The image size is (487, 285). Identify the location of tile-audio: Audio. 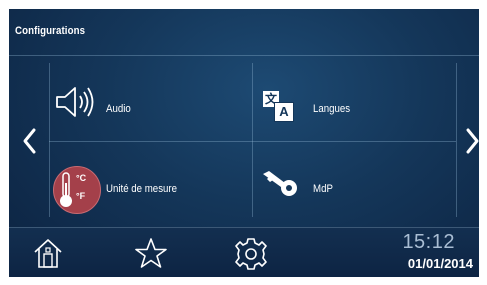
(150, 102).